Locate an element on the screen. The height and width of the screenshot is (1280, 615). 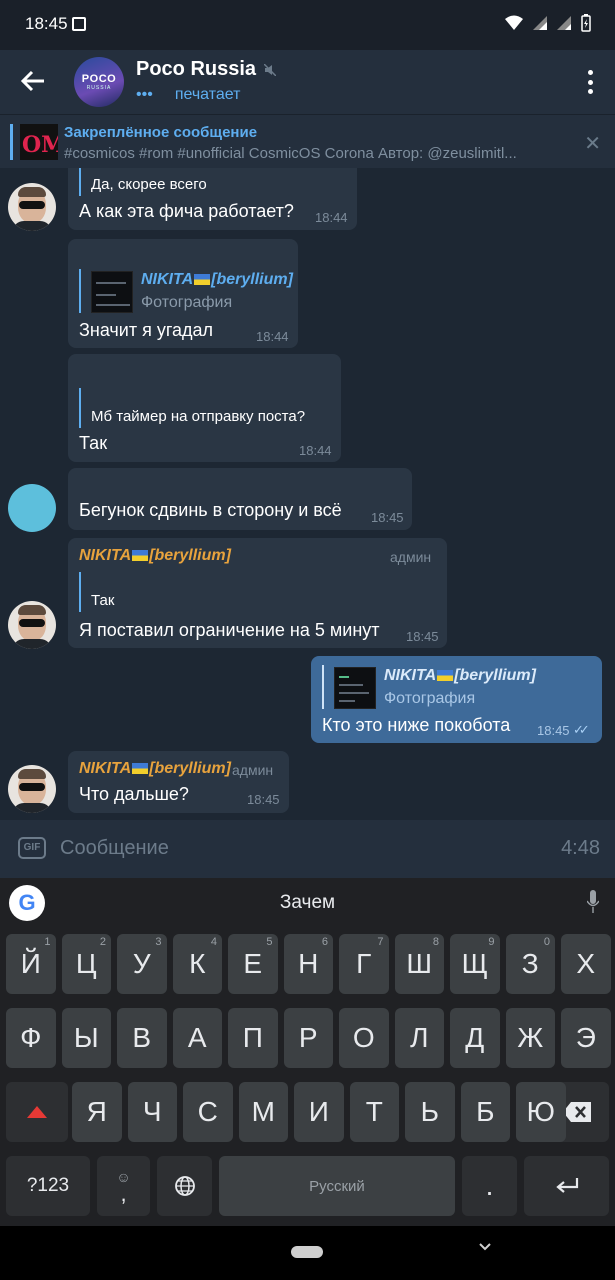
space-key: Русский is located at coordinates (337, 1186).